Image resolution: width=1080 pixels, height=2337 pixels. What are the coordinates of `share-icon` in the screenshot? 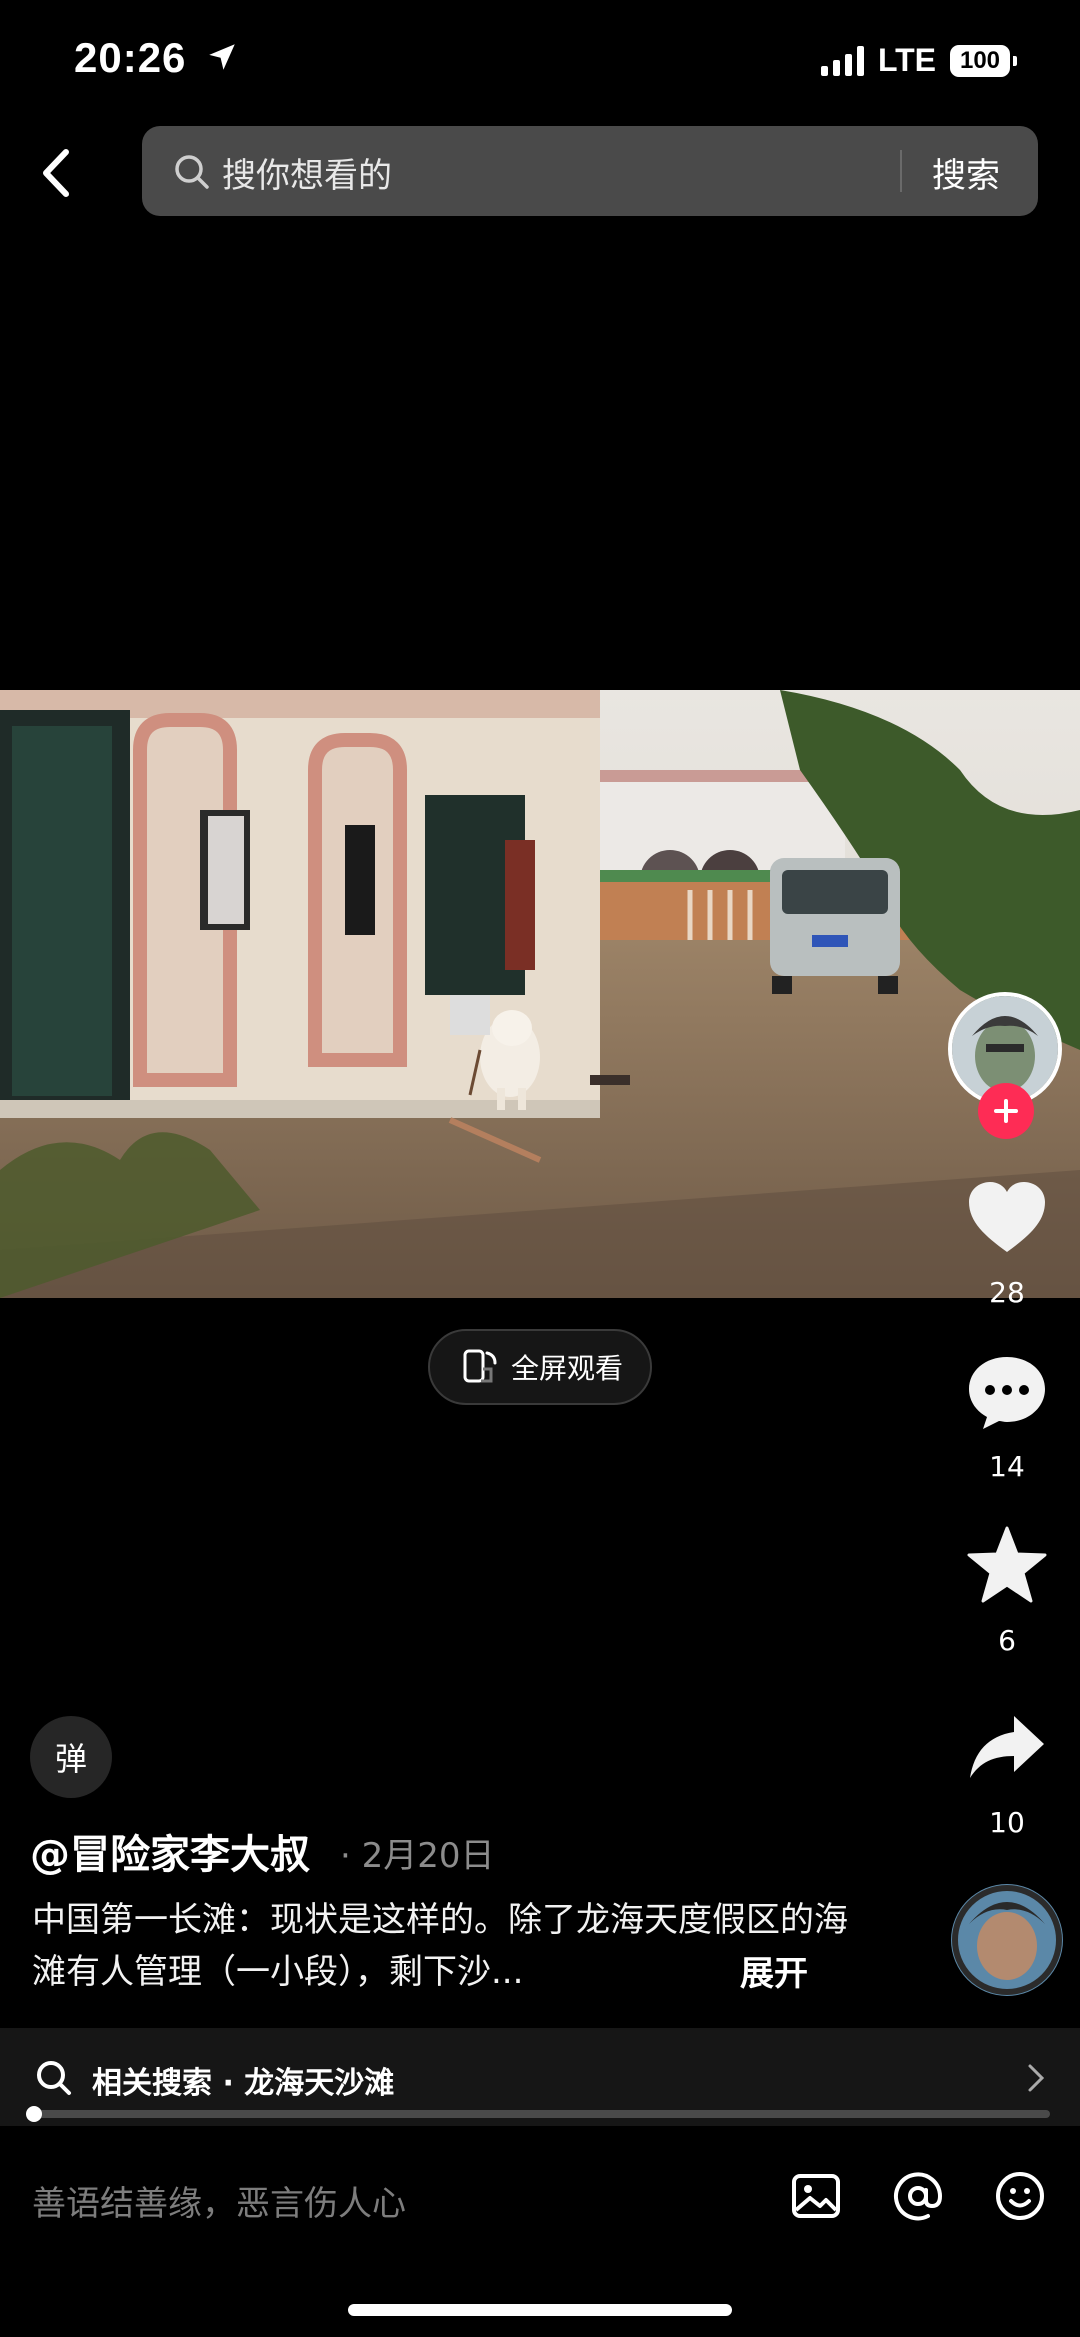 It's located at (1007, 1747).